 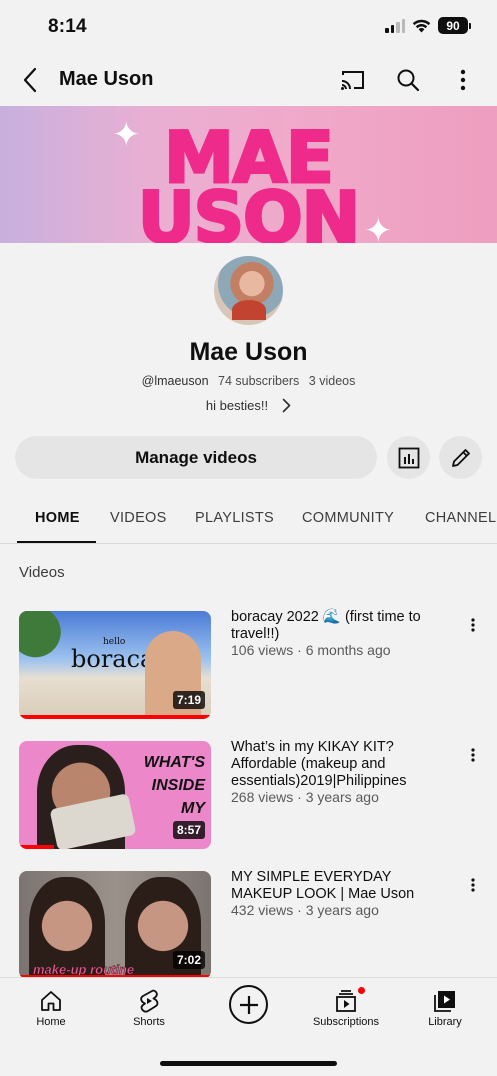 What do you see at coordinates (248, 1063) in the screenshot?
I see `home-indicator` at bounding box center [248, 1063].